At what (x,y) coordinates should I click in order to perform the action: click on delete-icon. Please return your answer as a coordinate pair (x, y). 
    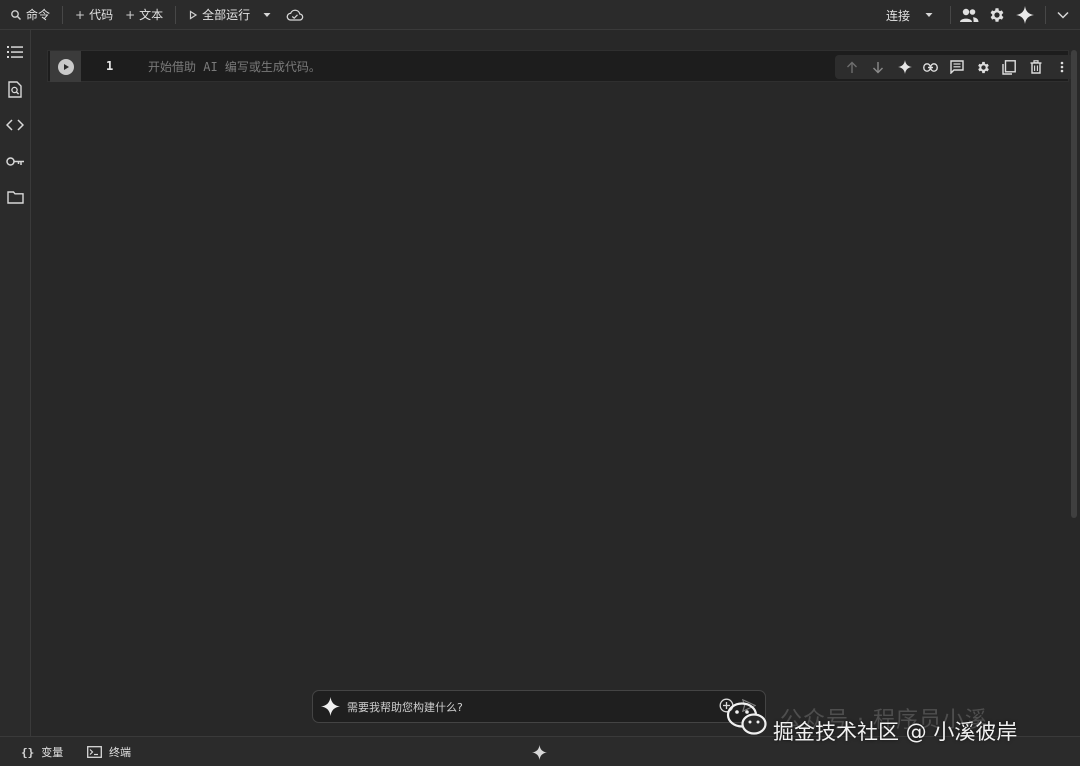
    Looking at the image, I should click on (1036, 67).